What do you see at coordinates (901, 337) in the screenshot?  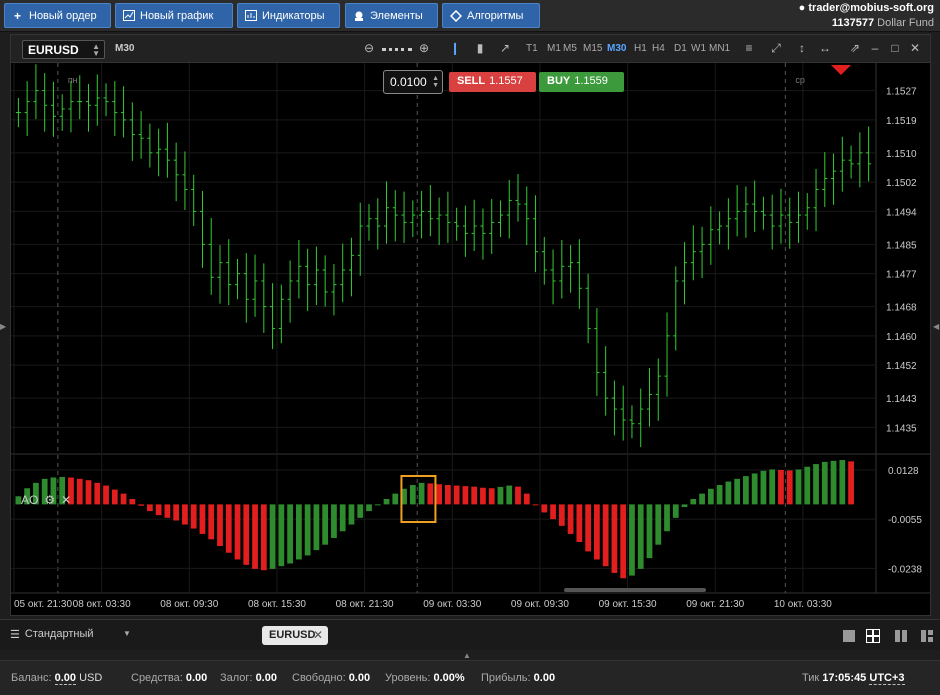 I see `price-tick-label: 1.1460` at bounding box center [901, 337].